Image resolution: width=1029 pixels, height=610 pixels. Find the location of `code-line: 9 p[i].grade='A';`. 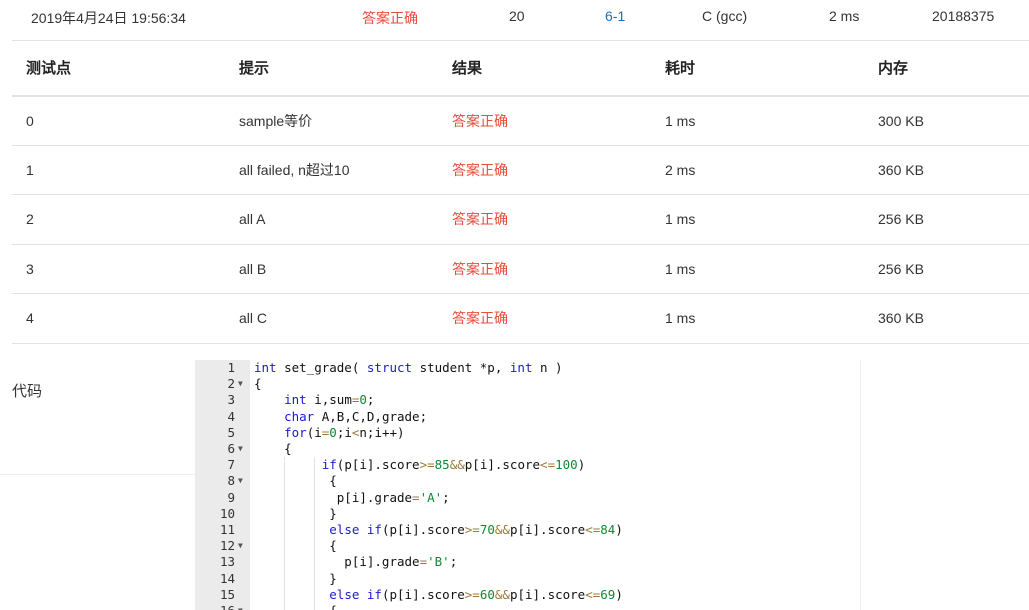

code-line: 9 p[i].grade='A'; is located at coordinates (527, 497).